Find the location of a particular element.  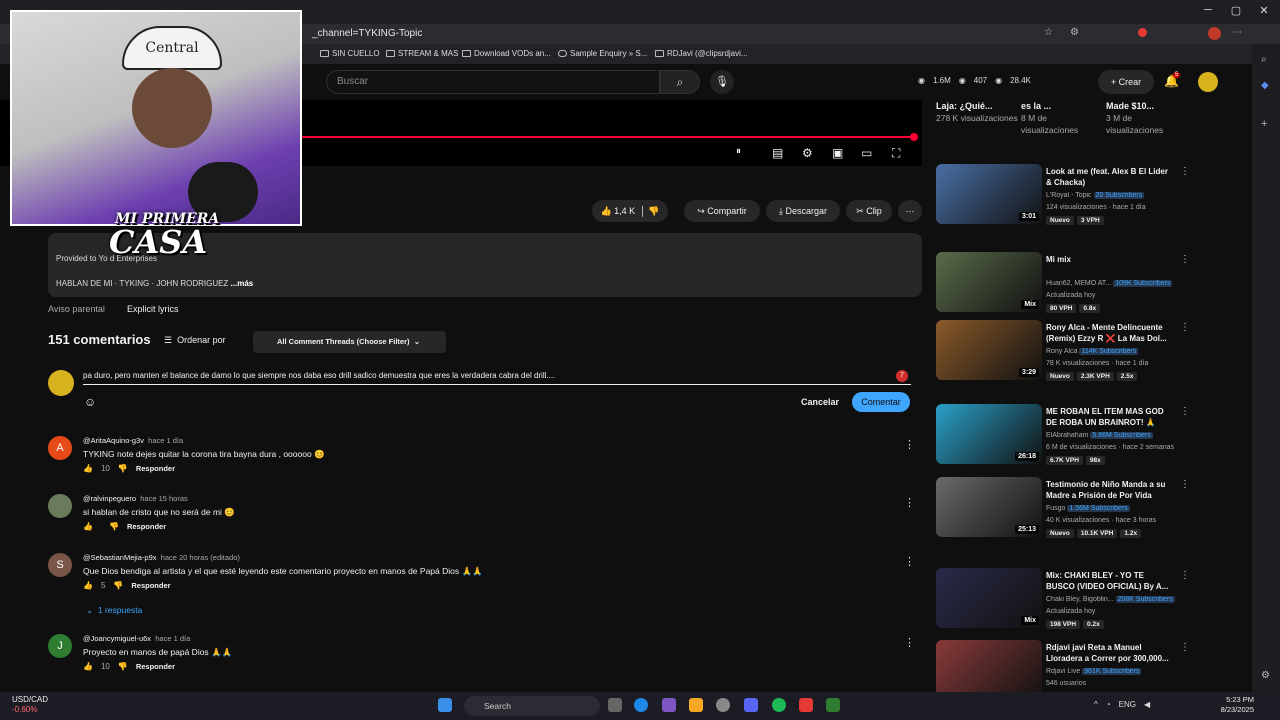

view-replies-button: ⌄ 1 respuesta is located at coordinates (114, 610).